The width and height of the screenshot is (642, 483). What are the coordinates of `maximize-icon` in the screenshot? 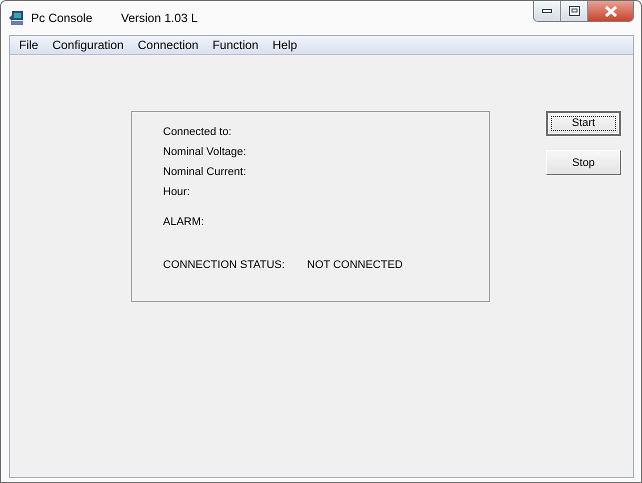 It's located at (574, 11).